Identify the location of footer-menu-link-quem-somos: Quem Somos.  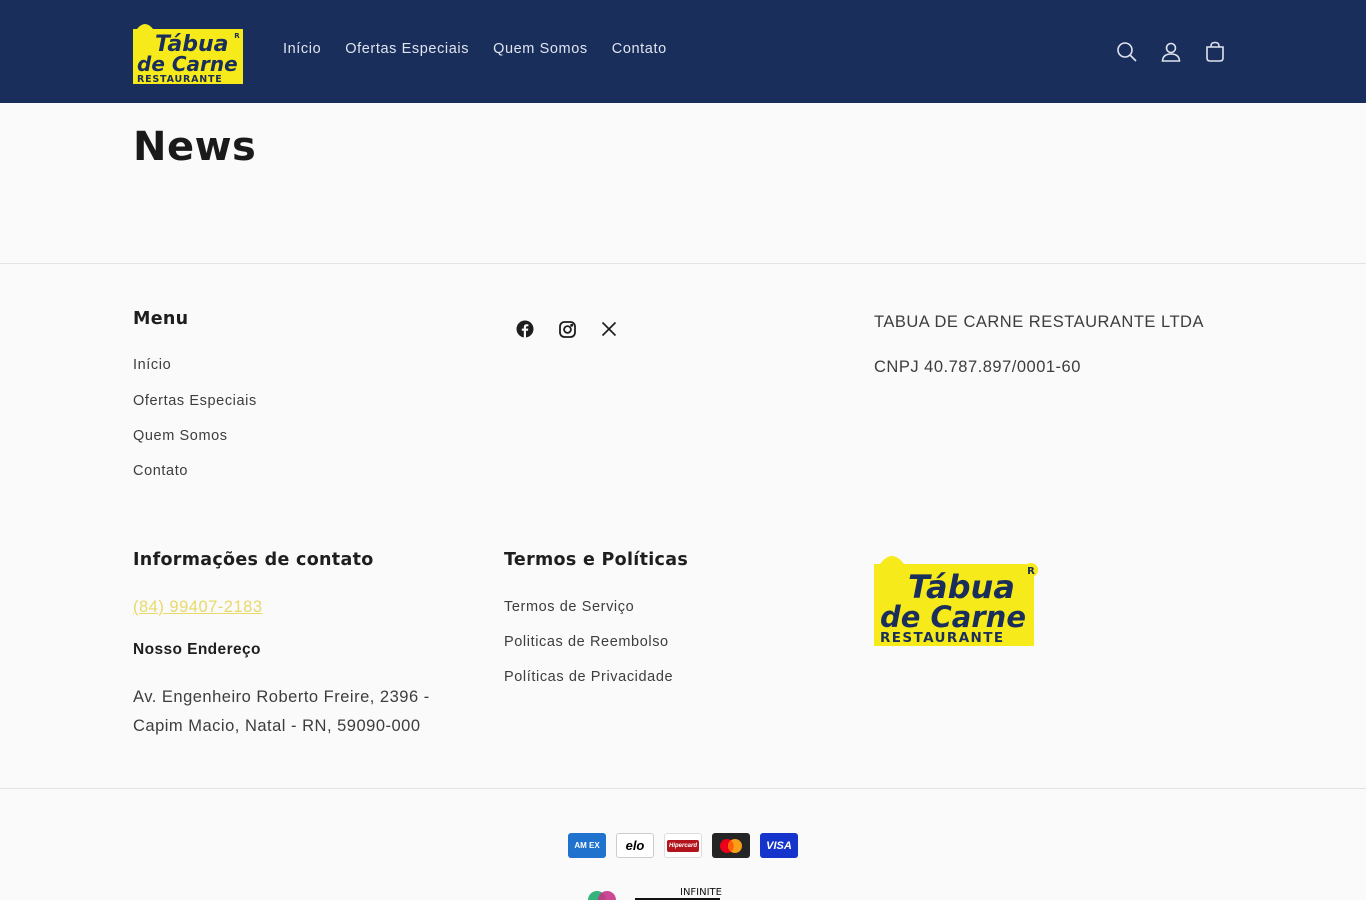
(180, 436).